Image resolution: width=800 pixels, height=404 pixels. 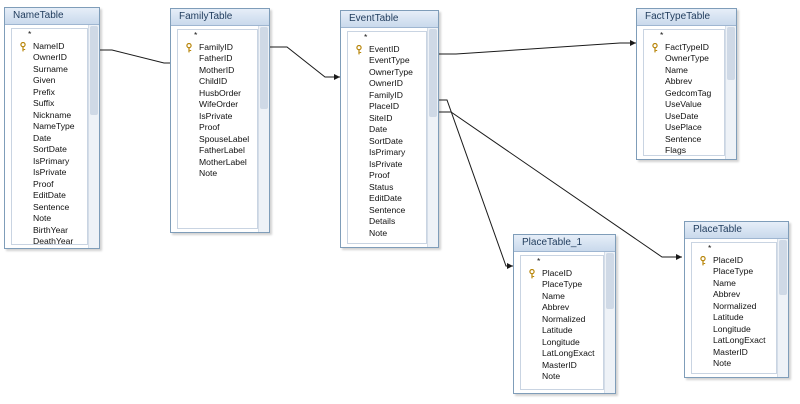 I want to click on field-row: EventID, so click(x=387, y=50).